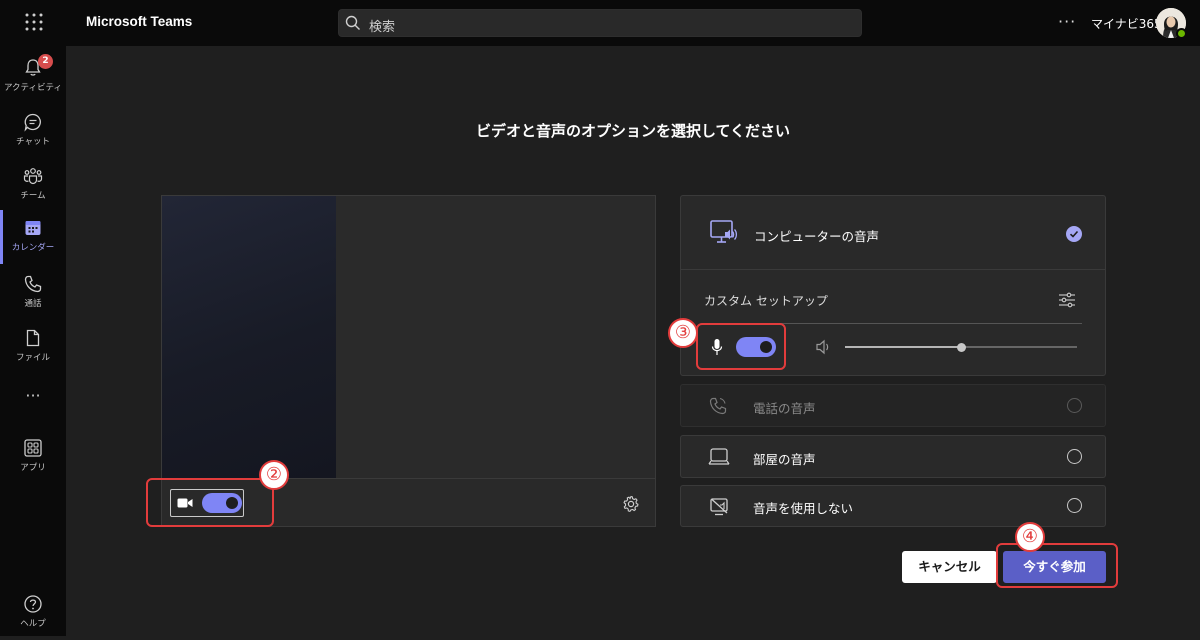 Image resolution: width=1200 pixels, height=640 pixels. I want to click on help-icon, so click(33, 604).